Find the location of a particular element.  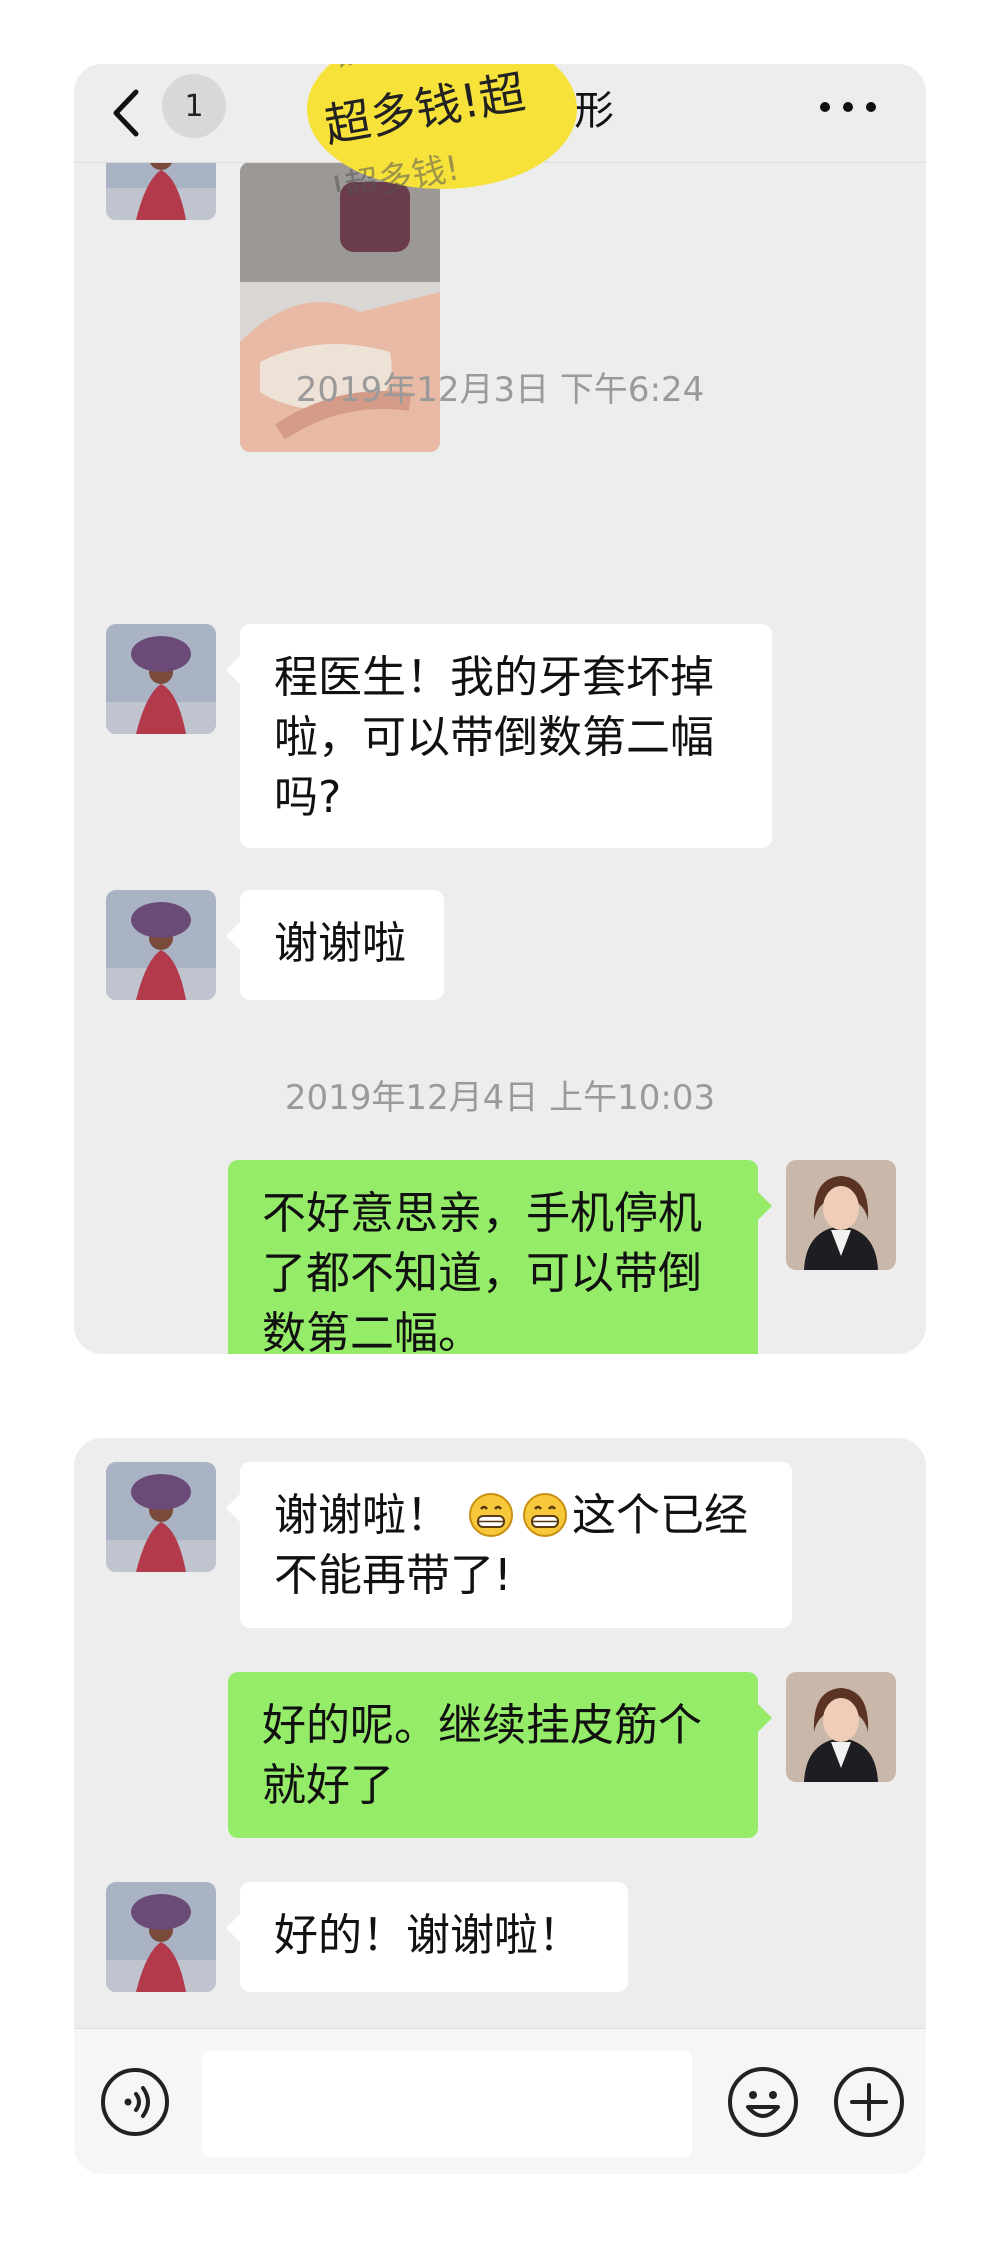

outgoing-message: 不好意思亲，手机停机了都不知道，可以带倒数第二幅。 is located at coordinates (500, 1257).